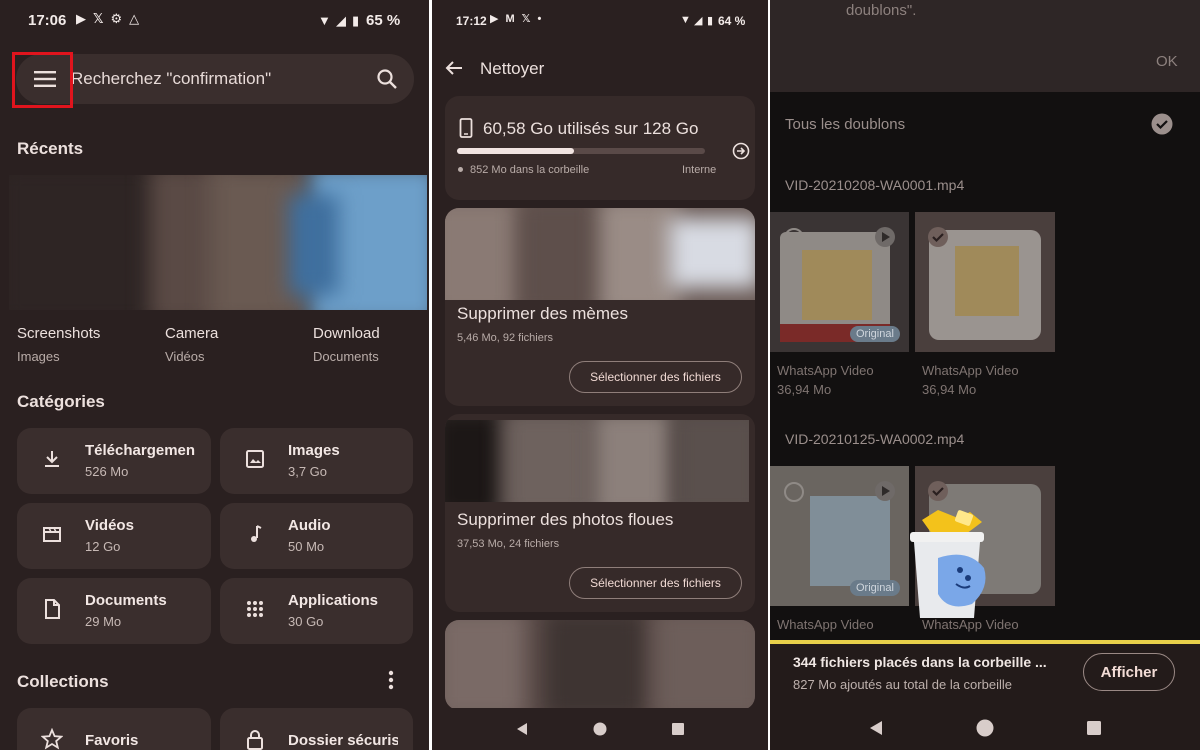 This screenshot has width=1200, height=750. Describe the element at coordinates (107, 18) in the screenshot. I see `notification-icons: ▶ 𝕏 ⚙ △` at that location.